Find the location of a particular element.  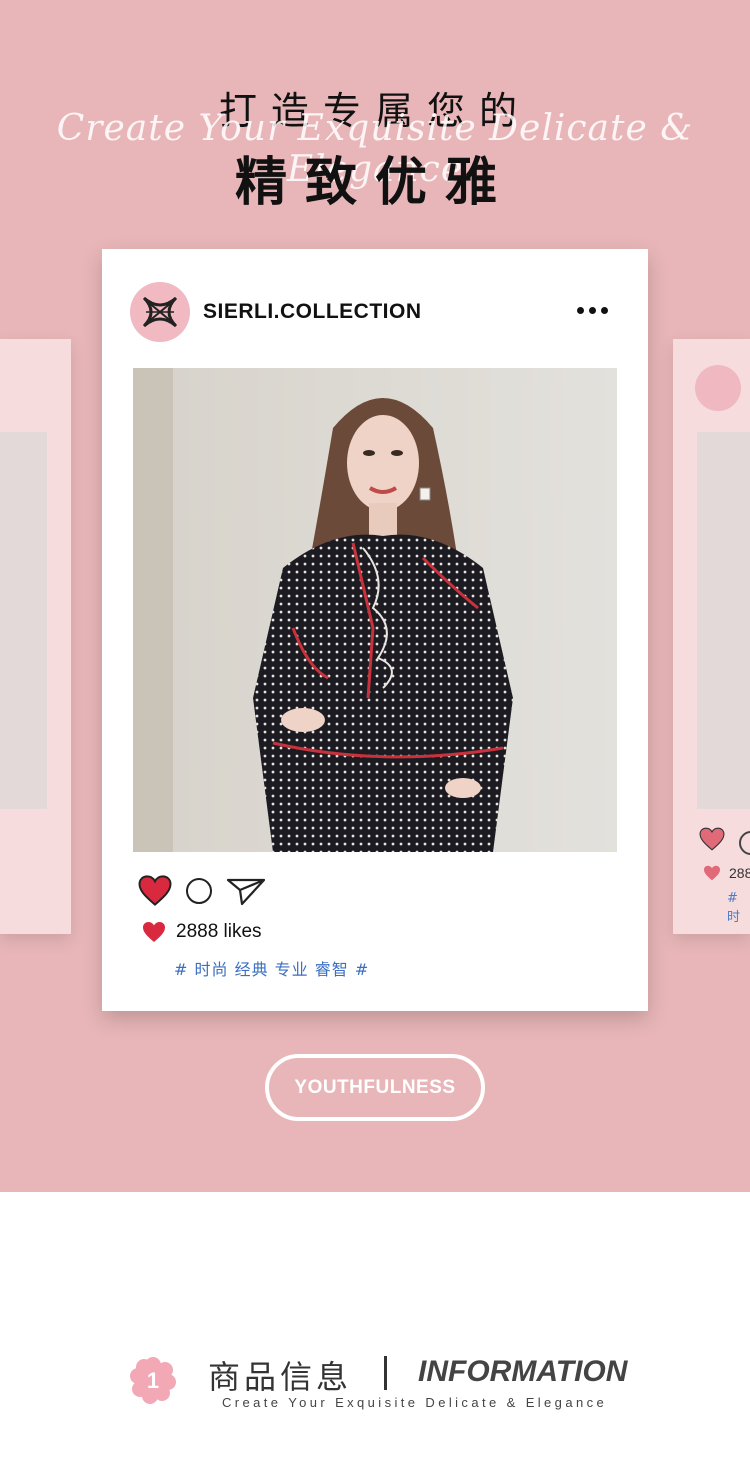

badge-label: YOUTHFULNESS is located at coordinates (375, 1087).